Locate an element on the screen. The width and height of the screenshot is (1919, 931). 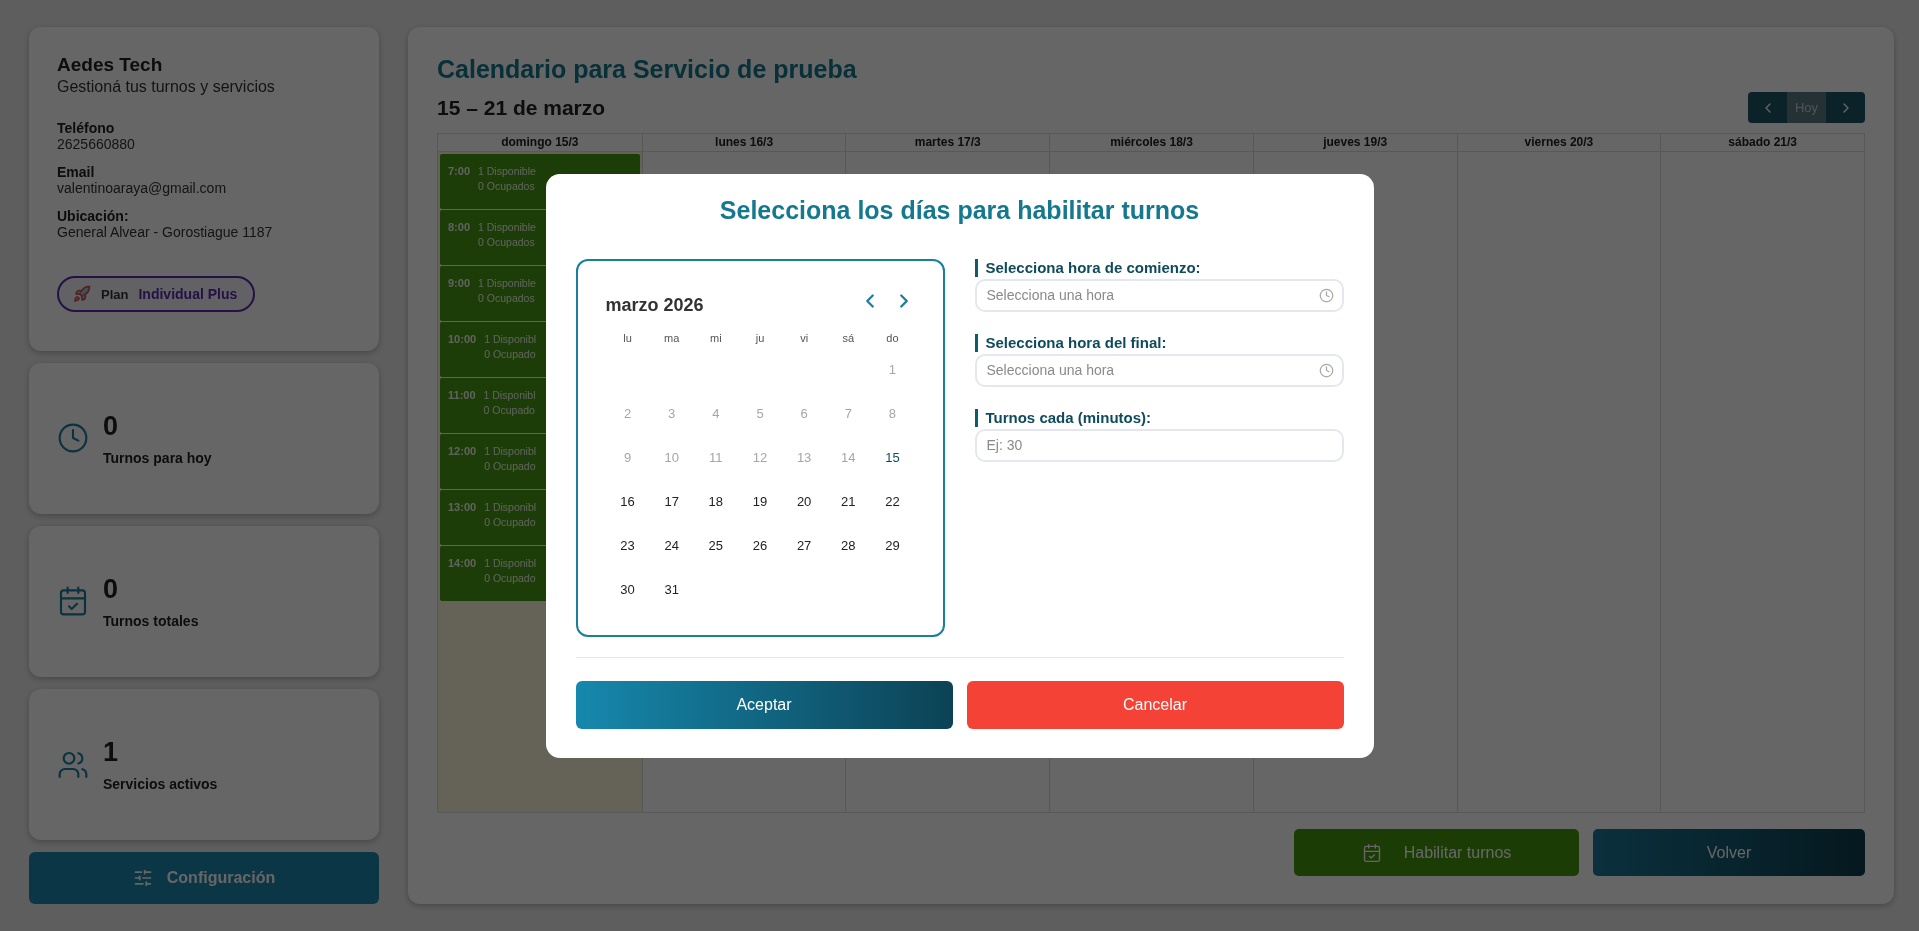
plan-name: Individual Plus is located at coordinates (188, 294).